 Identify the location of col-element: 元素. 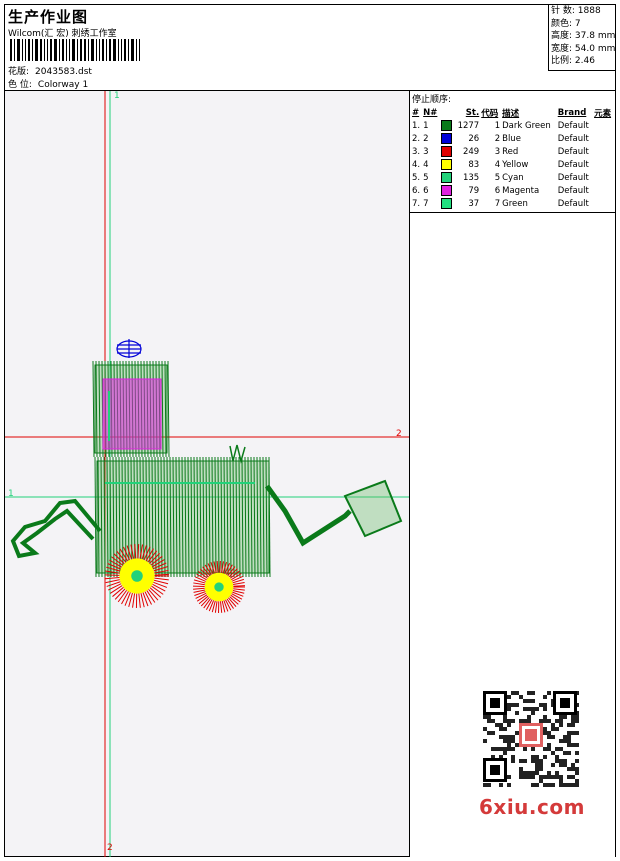
(603, 113).